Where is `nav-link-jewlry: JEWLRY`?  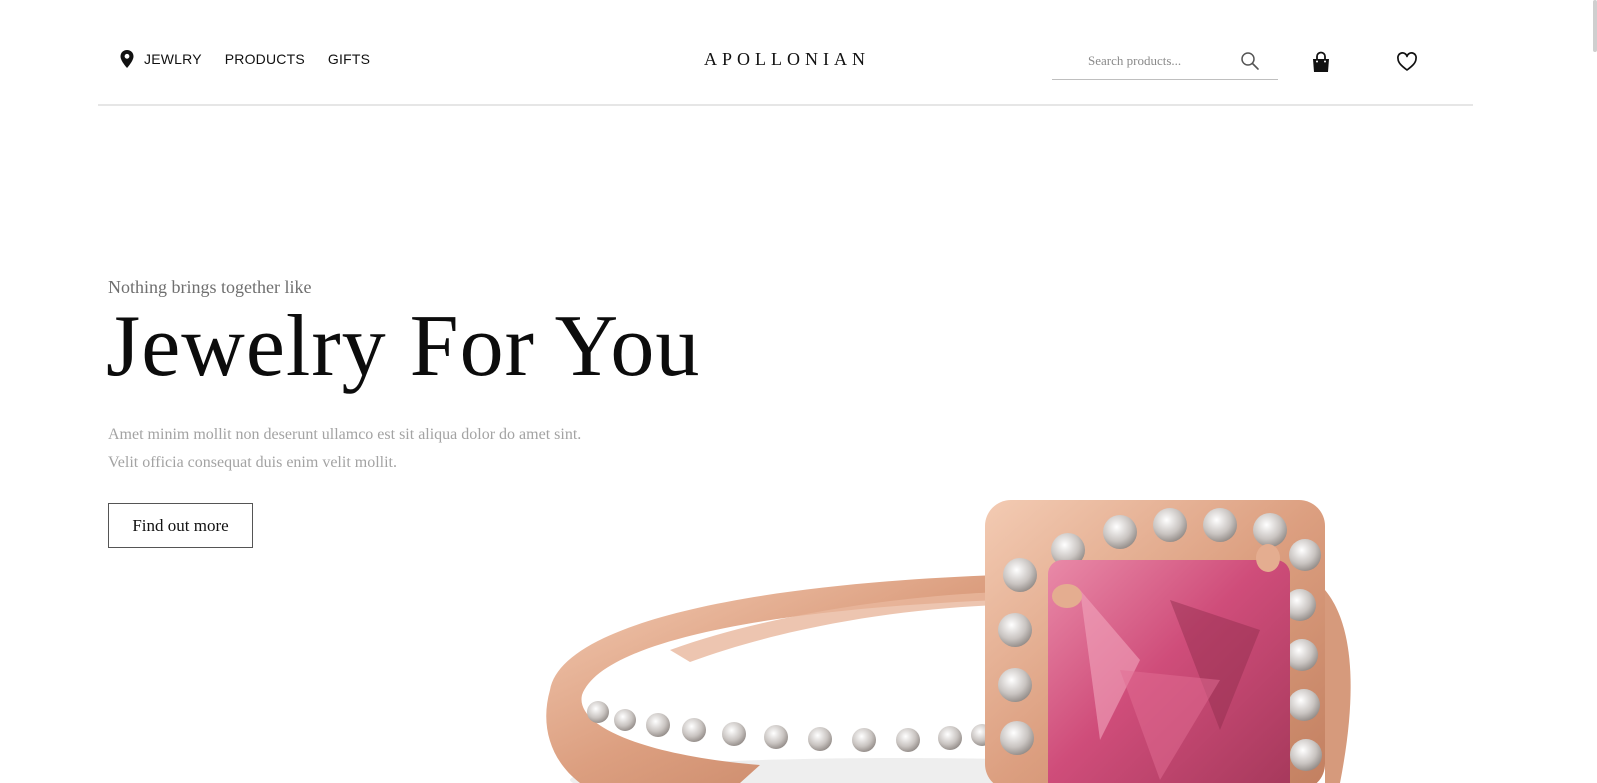 nav-link-jewlry: JEWLRY is located at coordinates (173, 59).